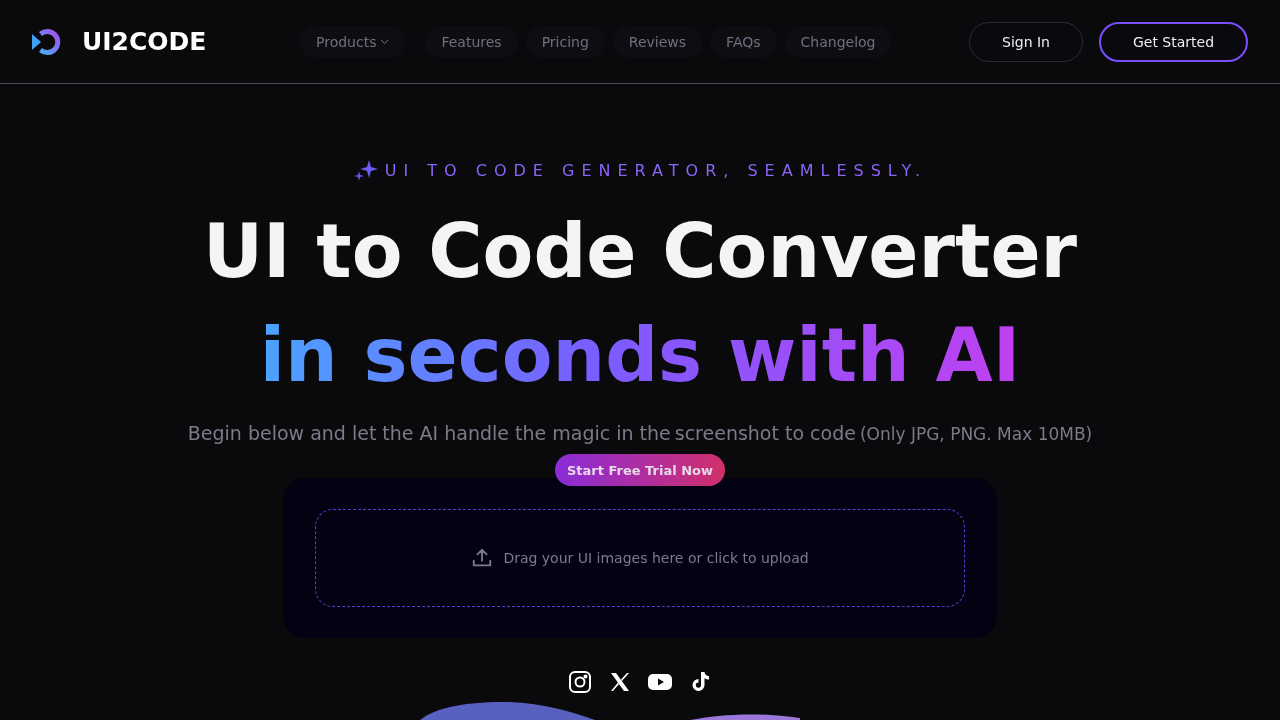 The height and width of the screenshot is (720, 1280). What do you see at coordinates (353, 41) in the screenshot?
I see `nav-link: Products` at bounding box center [353, 41].